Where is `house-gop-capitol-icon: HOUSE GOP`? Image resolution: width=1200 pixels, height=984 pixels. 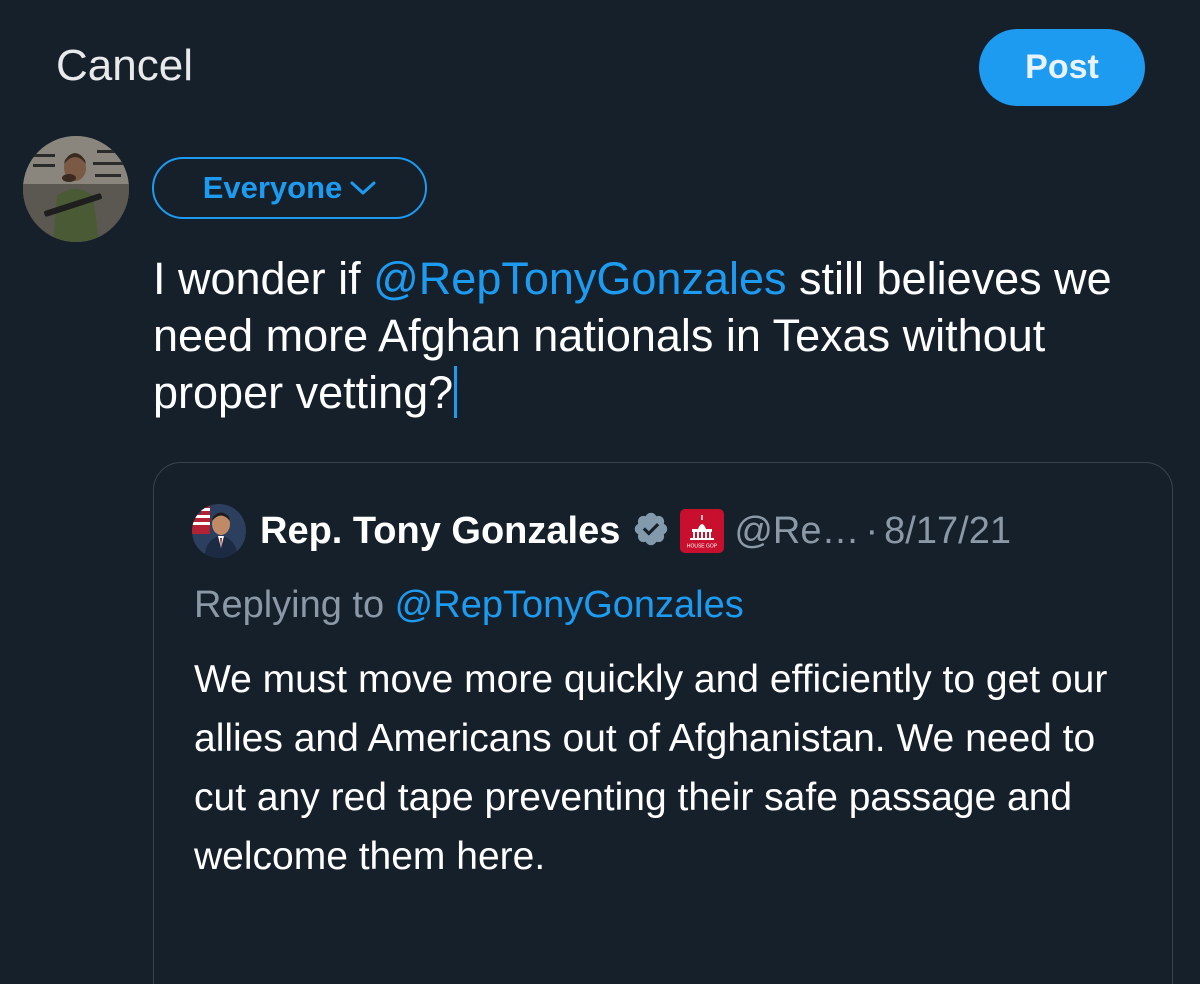
house-gop-capitol-icon: HOUSE GOP is located at coordinates (702, 531).